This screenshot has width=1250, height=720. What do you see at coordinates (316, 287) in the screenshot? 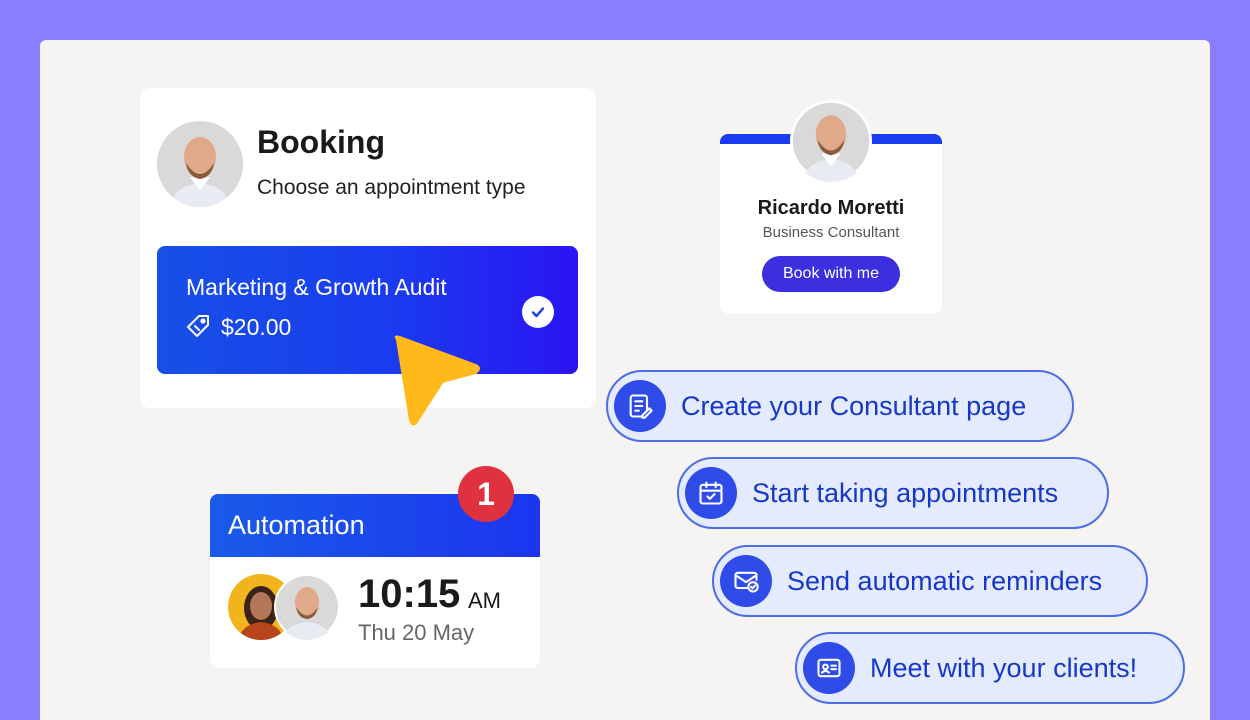
I see `appointment-name: Marketing & Growth Audit` at bounding box center [316, 287].